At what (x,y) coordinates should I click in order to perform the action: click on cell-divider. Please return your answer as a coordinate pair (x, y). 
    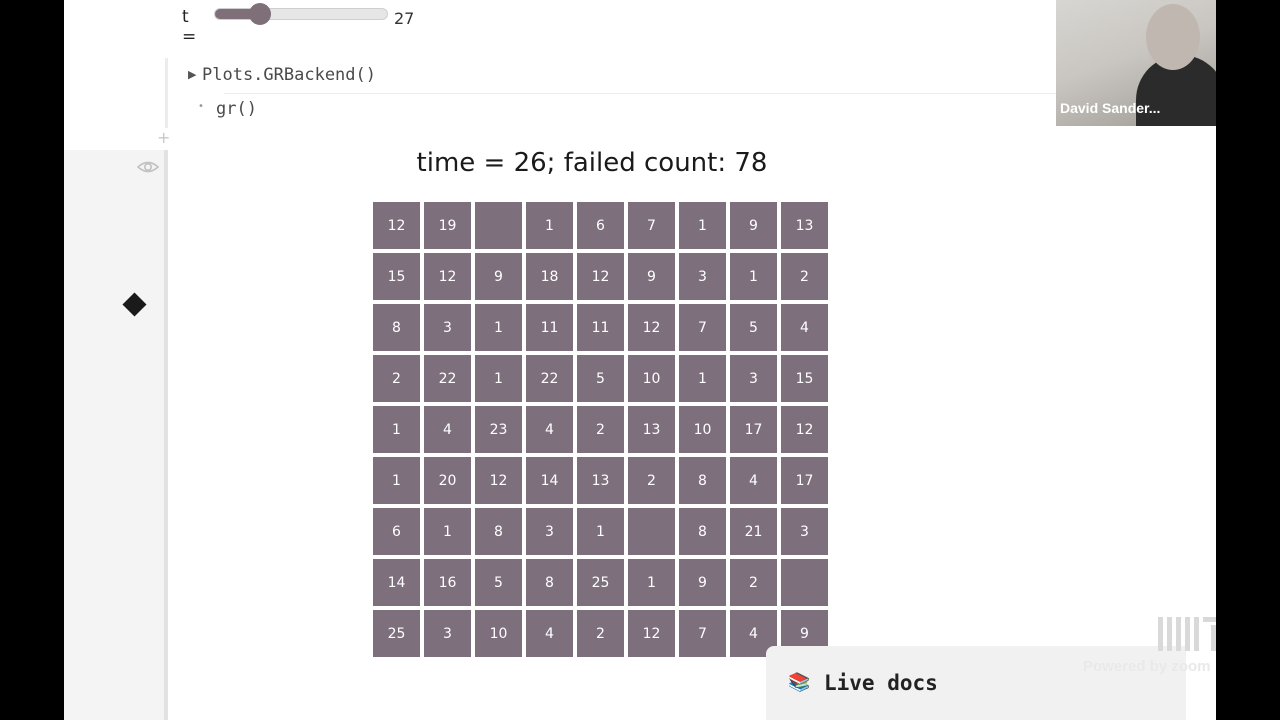
    Looking at the image, I should click on (674, 93).